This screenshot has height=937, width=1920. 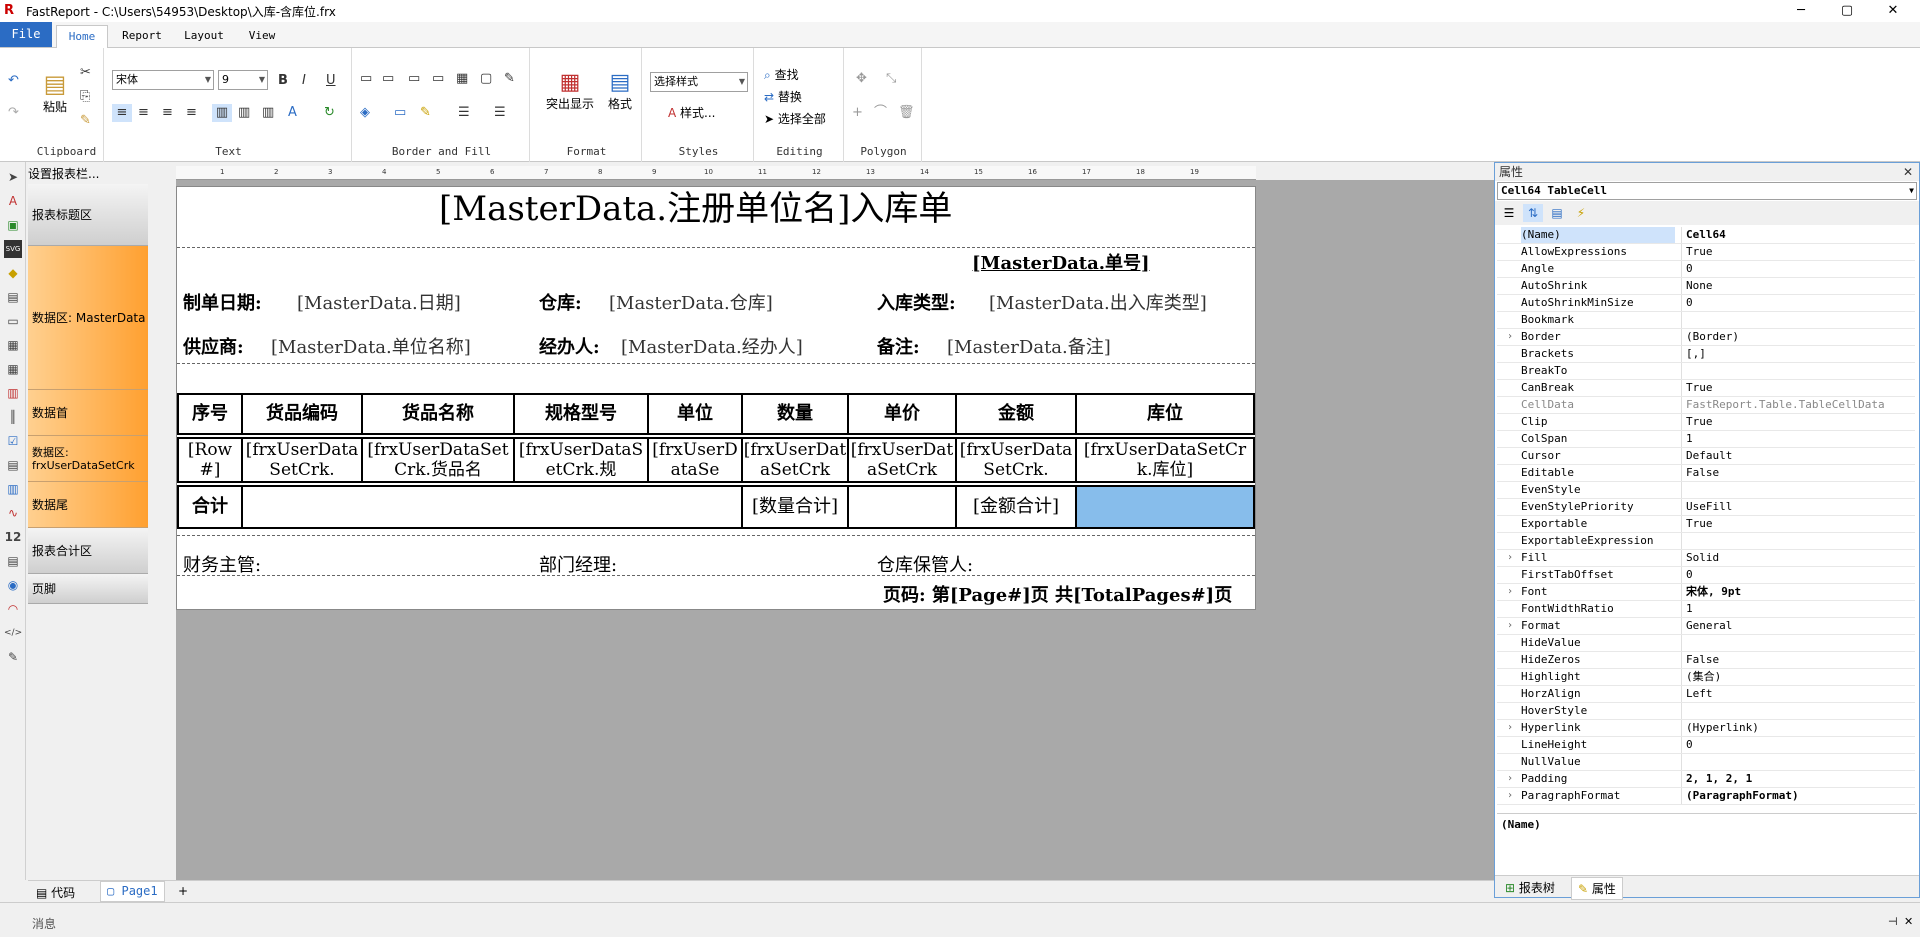 What do you see at coordinates (1796, 303) in the screenshot?
I see `property-value: 0` at bounding box center [1796, 303].